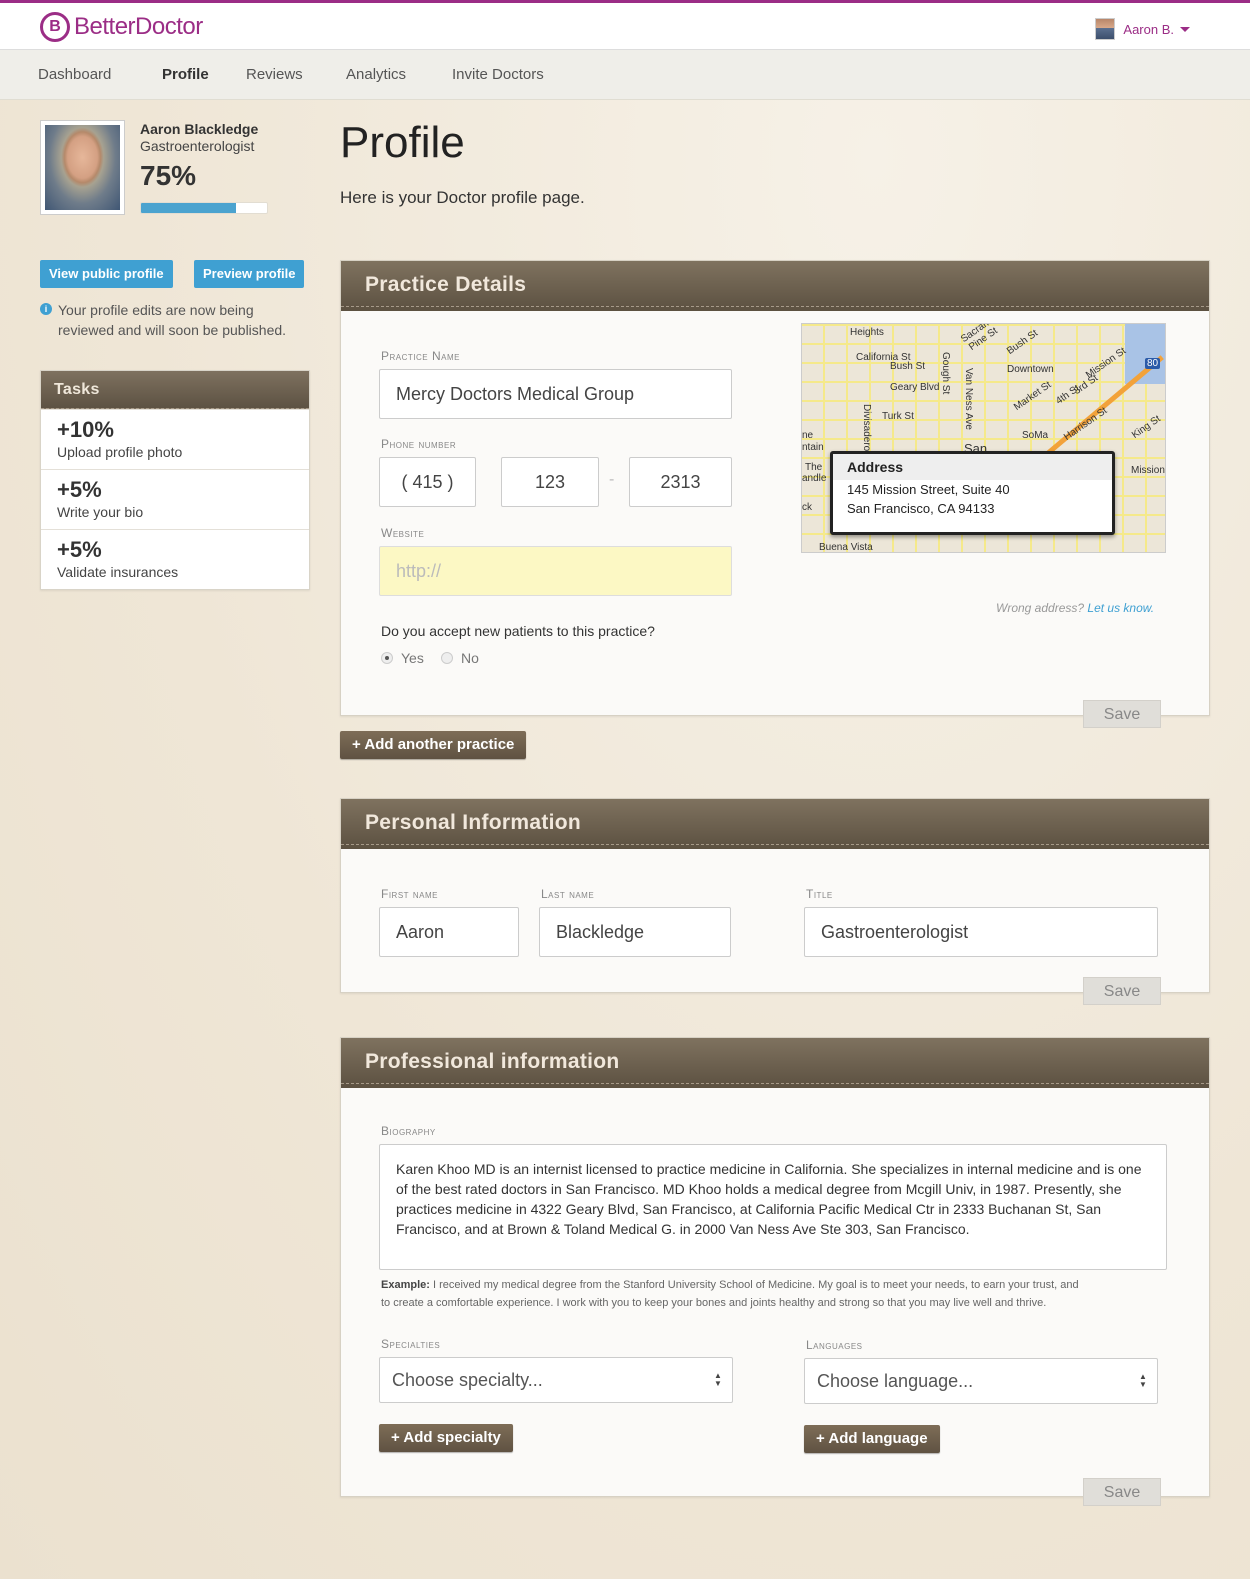  What do you see at coordinates (402, 142) in the screenshot?
I see `page-title: Profile` at bounding box center [402, 142].